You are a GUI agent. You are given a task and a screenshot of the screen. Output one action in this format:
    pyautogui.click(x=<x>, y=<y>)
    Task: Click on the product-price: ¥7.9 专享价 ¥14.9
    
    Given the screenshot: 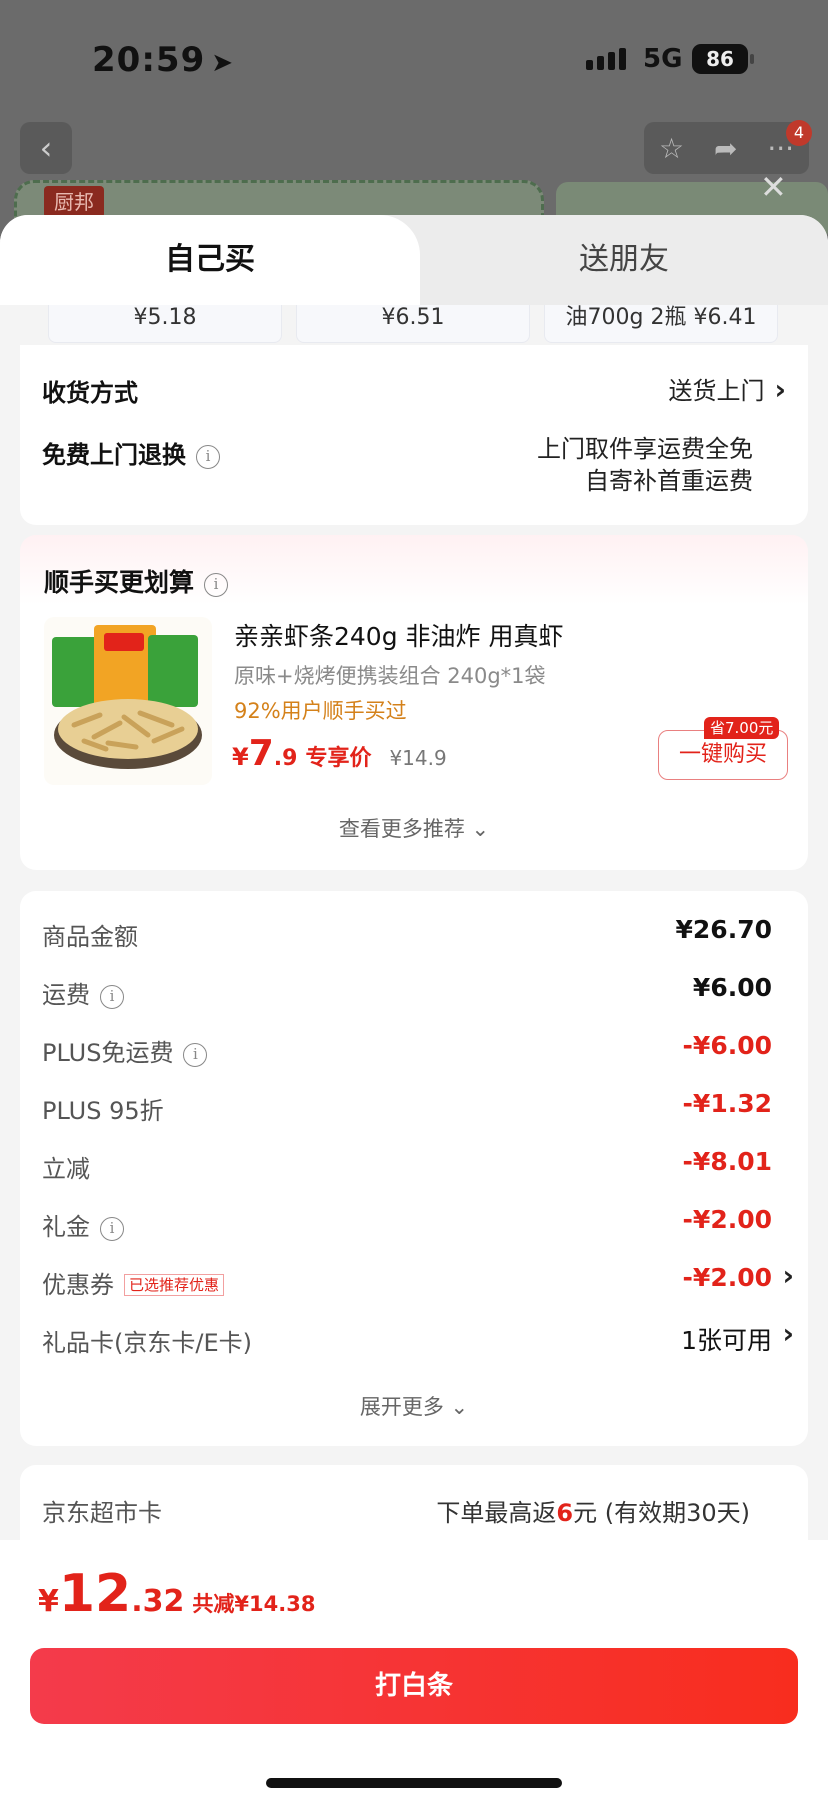 What is the action you would take?
    pyautogui.click(x=339, y=753)
    